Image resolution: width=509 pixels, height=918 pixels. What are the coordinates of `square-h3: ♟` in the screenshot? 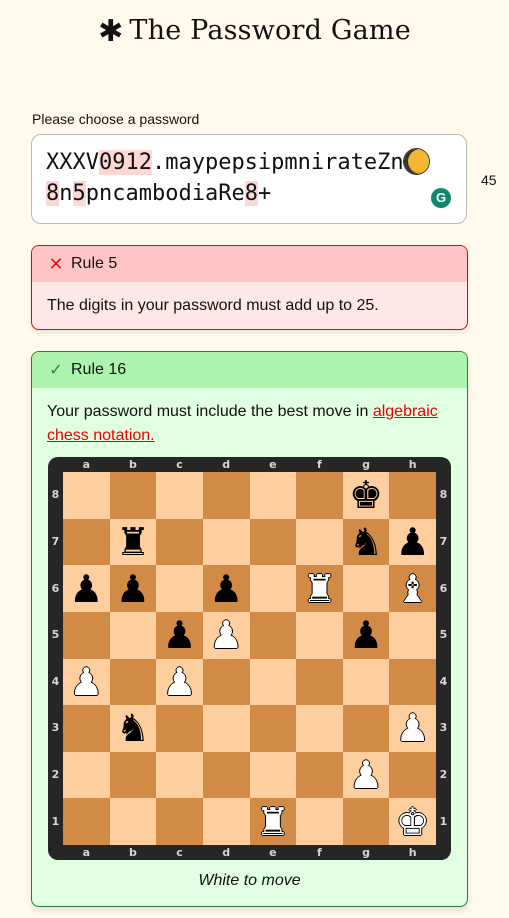 It's located at (412, 728).